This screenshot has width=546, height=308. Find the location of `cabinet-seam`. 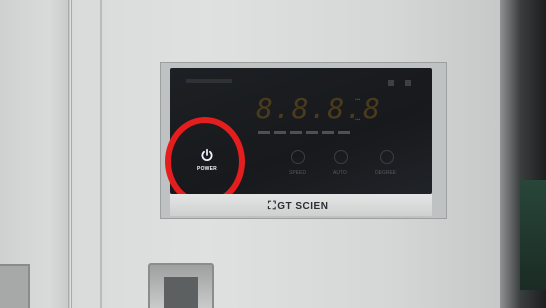

cabinet-seam is located at coordinates (69, 154).